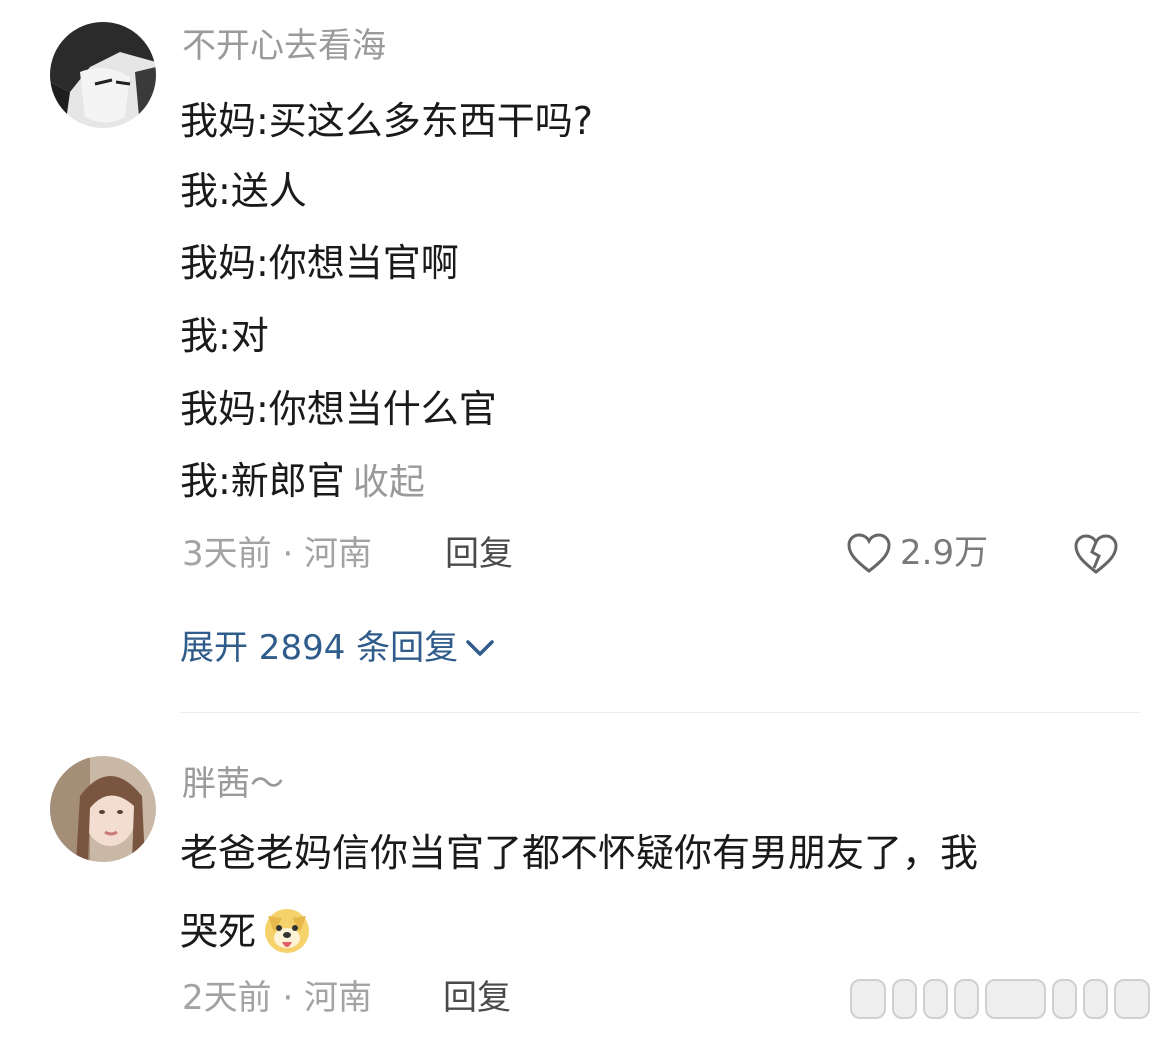 The height and width of the screenshot is (1047, 1170). I want to click on expand-replies-link: 展开 2894 条回复, so click(338, 648).